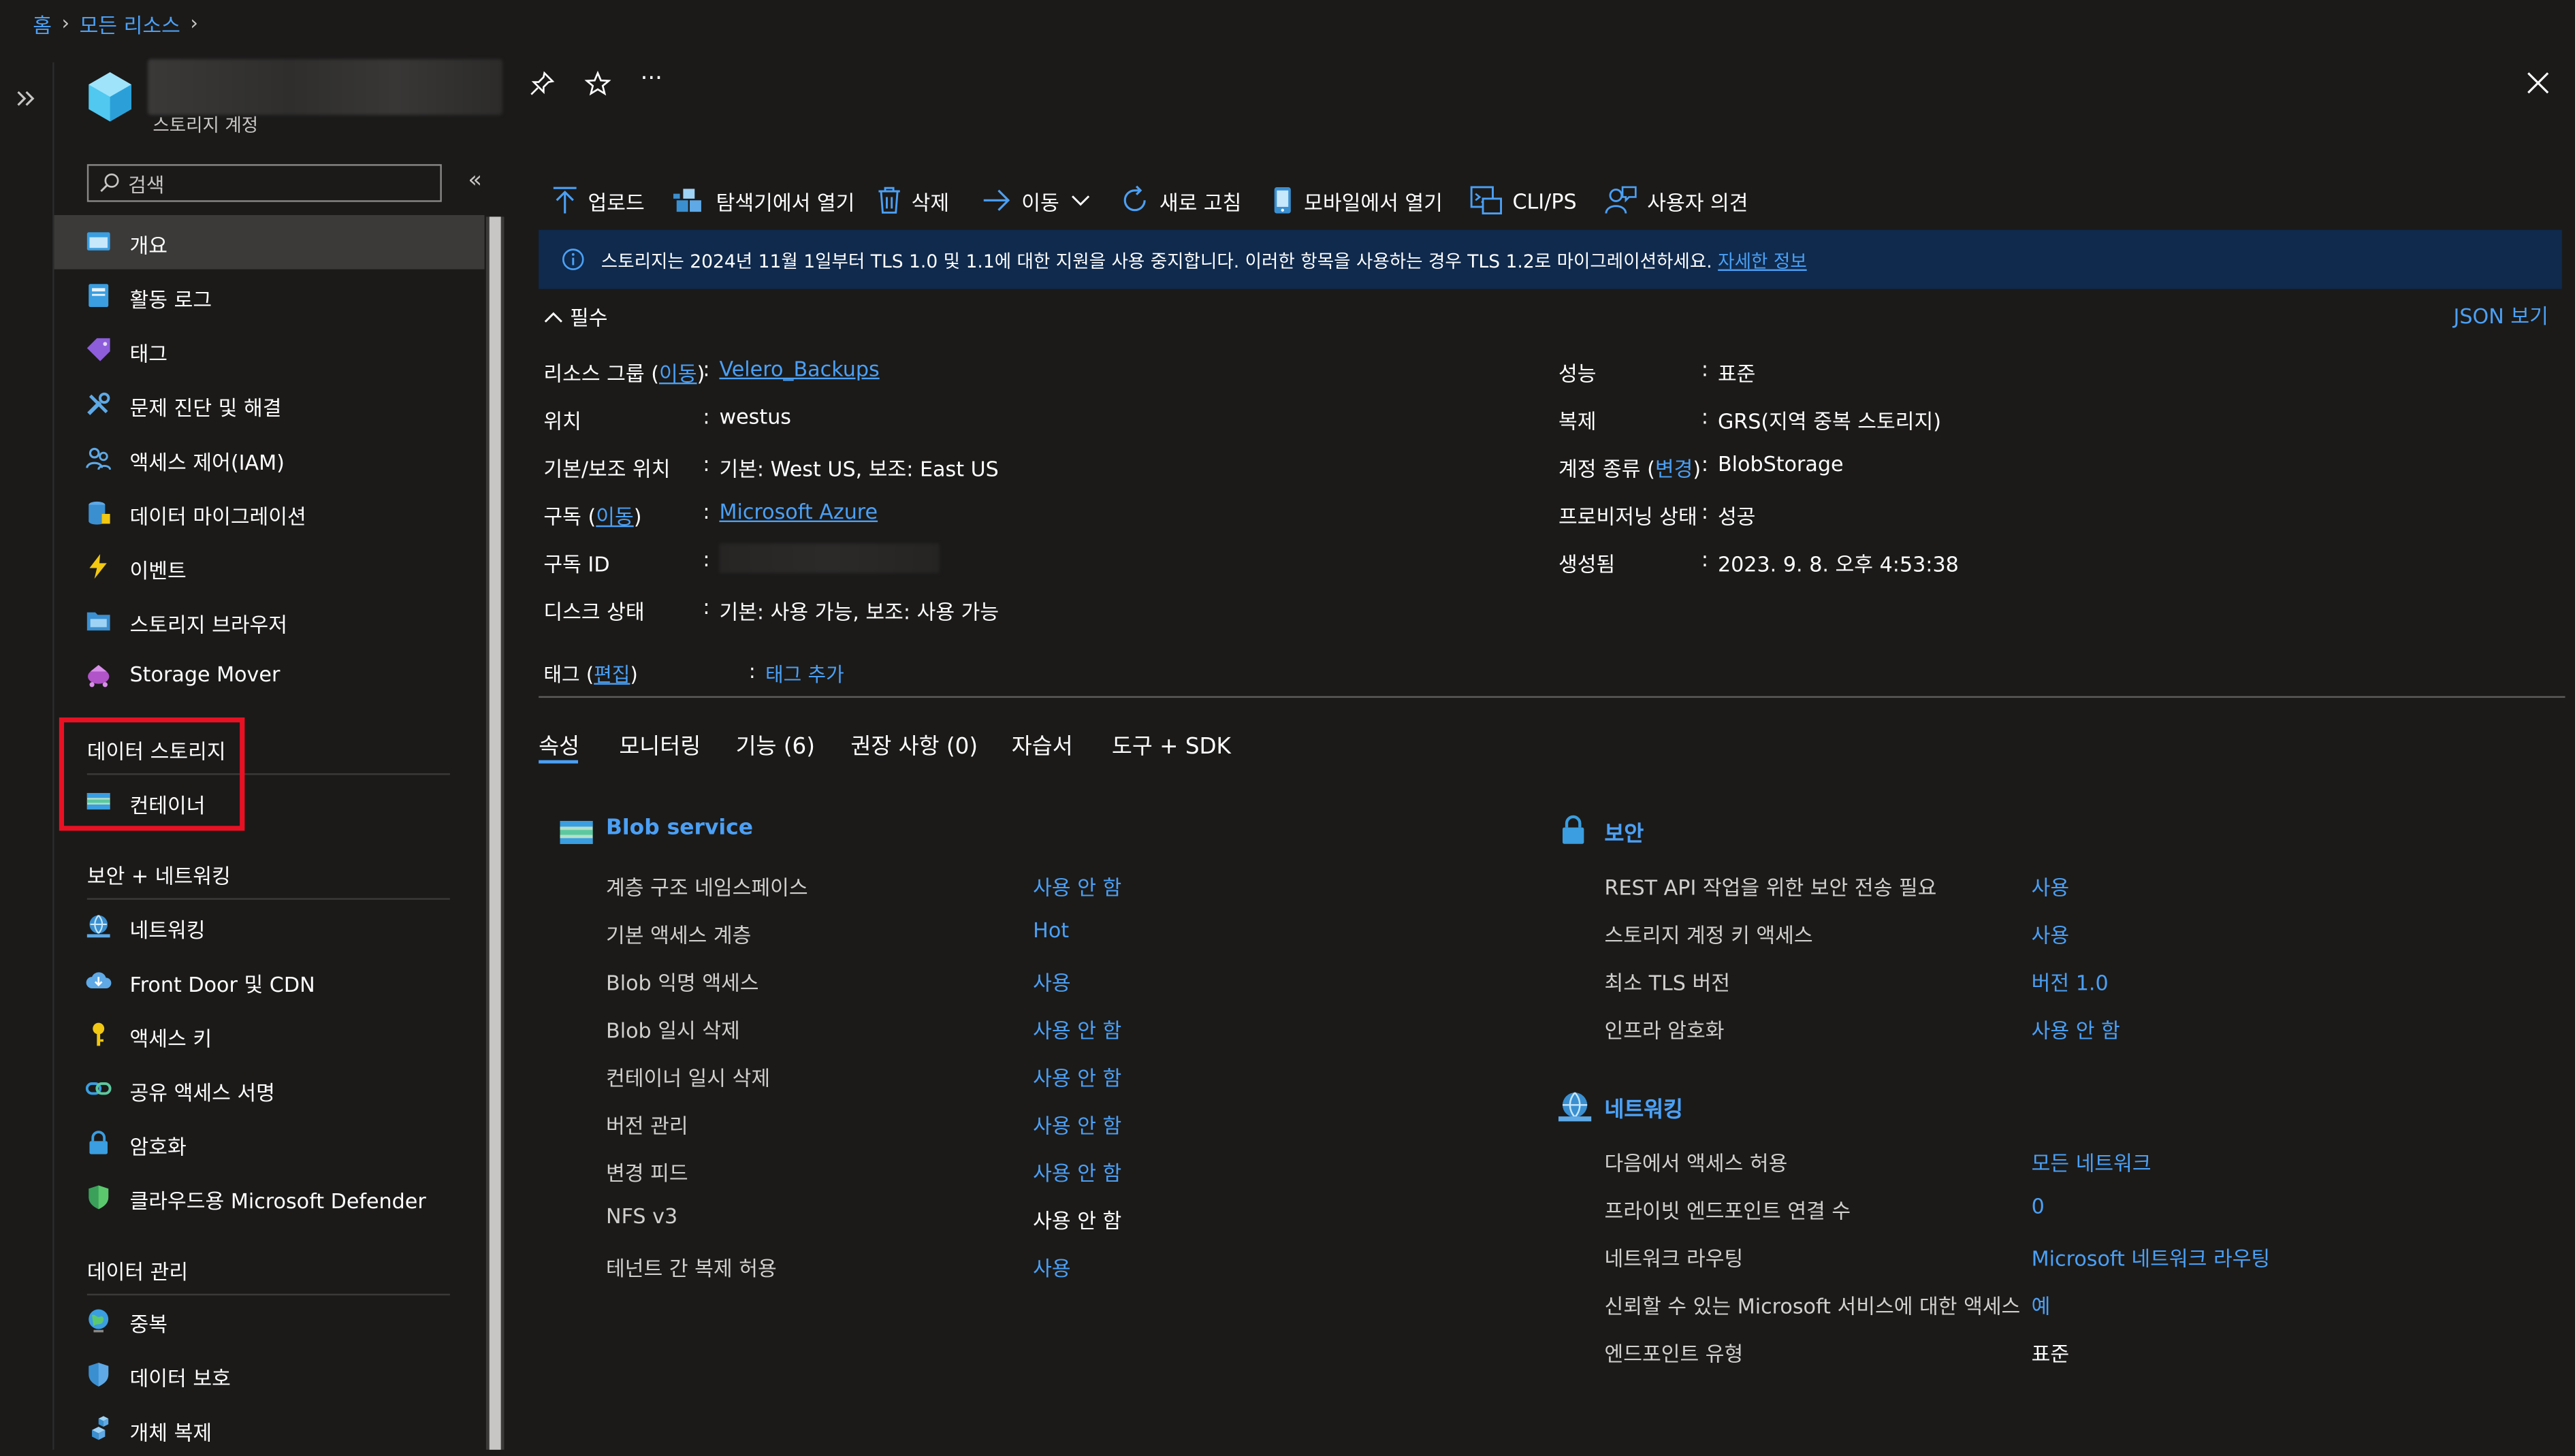  What do you see at coordinates (269, 1429) in the screenshot?
I see `sidebar-item-object-replication: 개체 복제` at bounding box center [269, 1429].